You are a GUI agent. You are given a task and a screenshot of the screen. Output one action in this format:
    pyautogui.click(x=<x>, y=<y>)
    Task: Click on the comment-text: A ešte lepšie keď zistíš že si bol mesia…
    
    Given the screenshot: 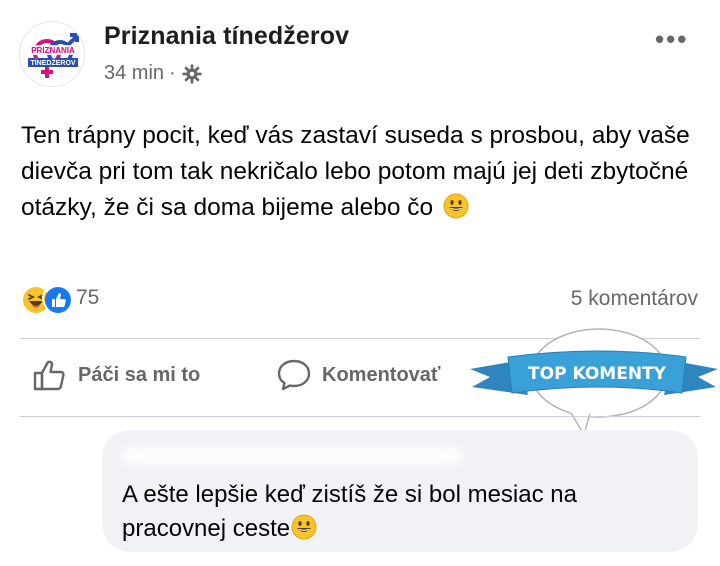 What is the action you would take?
    pyautogui.click(x=349, y=511)
    